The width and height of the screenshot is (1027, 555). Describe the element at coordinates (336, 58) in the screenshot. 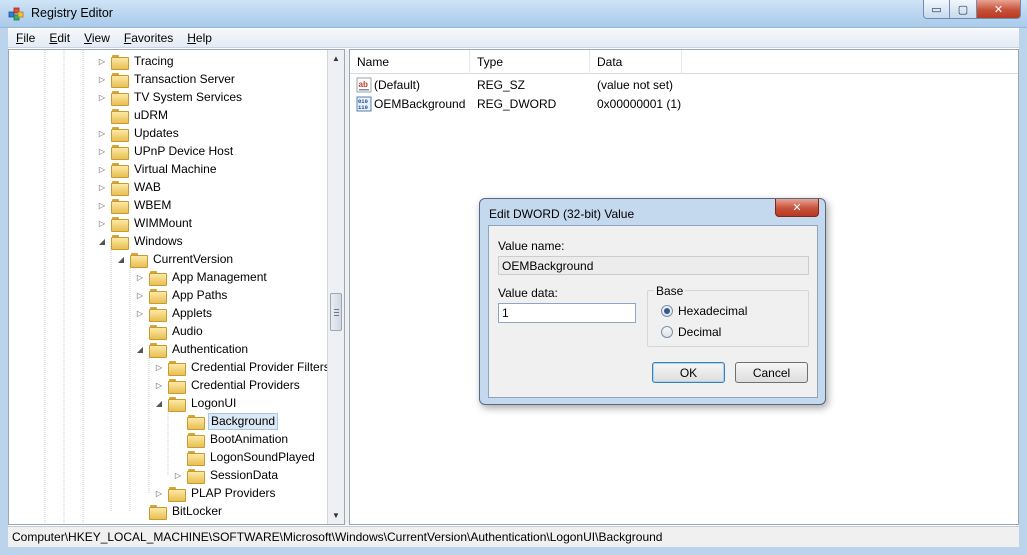

I see `scroll-up-icon: ▲` at that location.